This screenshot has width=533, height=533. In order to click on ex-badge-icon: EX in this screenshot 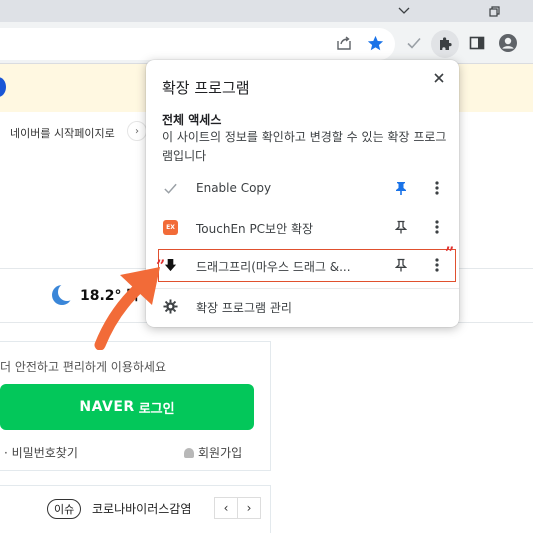, I will do `click(170, 227)`.